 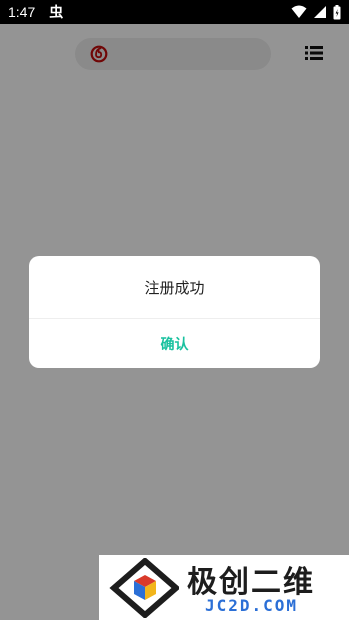 I want to click on battery-icon, so click(x=337, y=11).